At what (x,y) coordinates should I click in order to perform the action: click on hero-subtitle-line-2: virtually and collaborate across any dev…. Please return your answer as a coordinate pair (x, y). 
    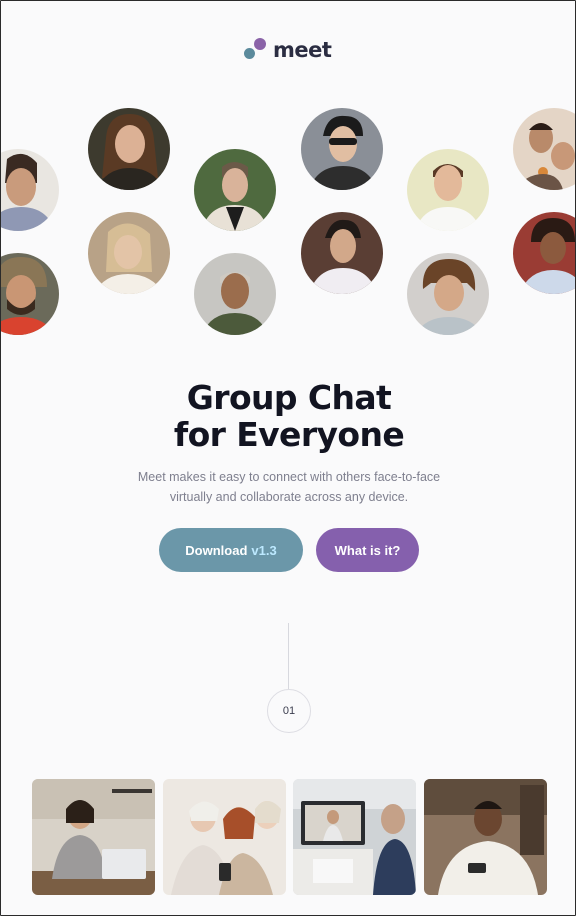
    Looking at the image, I should click on (289, 496).